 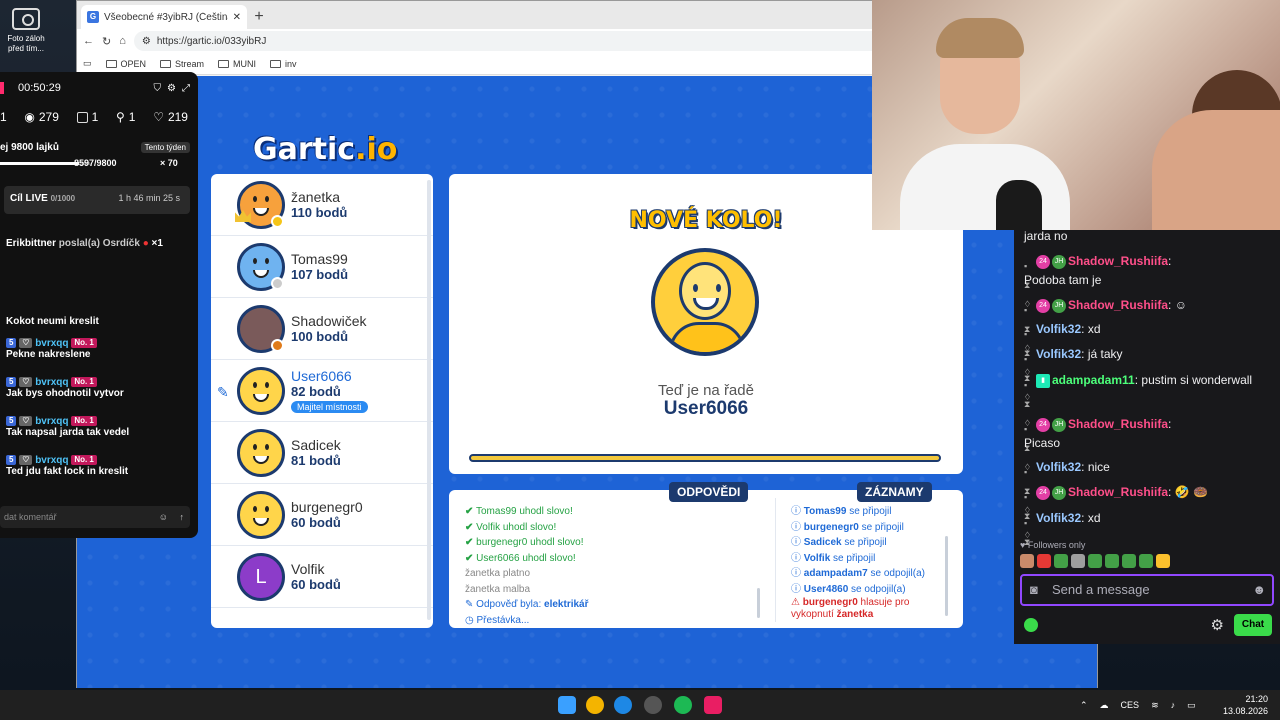 What do you see at coordinates (106, 41) in the screenshot?
I see `reload-icon: ↻` at bounding box center [106, 41].